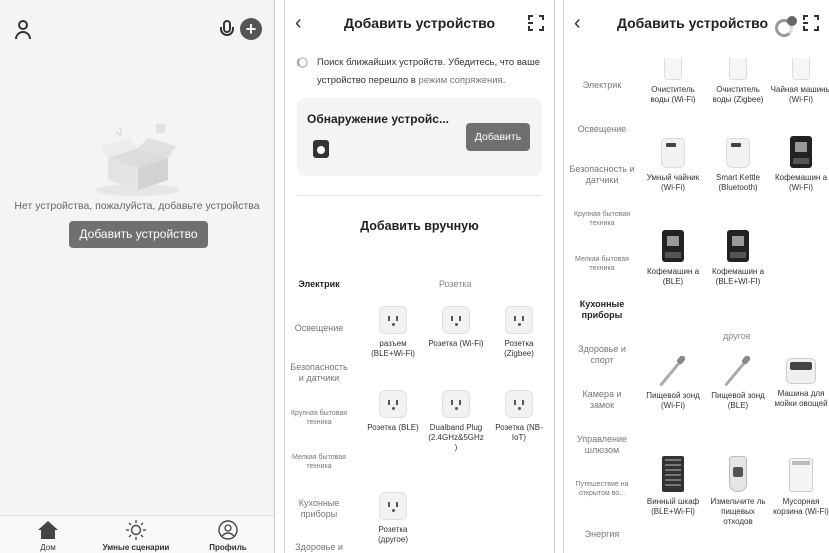 This screenshot has width=829, height=553. I want to click on category-camera-lock: Камера и замок, so click(602, 400).